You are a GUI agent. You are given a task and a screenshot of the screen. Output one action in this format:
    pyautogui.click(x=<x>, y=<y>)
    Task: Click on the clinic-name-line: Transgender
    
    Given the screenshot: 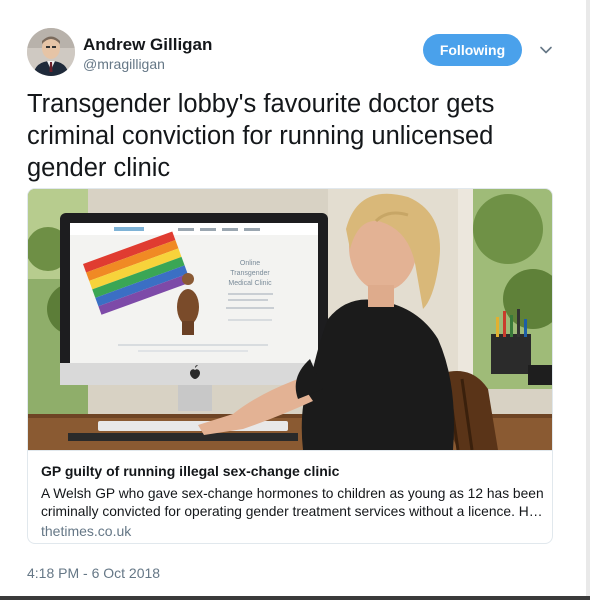 What is the action you would take?
    pyautogui.click(x=250, y=273)
    